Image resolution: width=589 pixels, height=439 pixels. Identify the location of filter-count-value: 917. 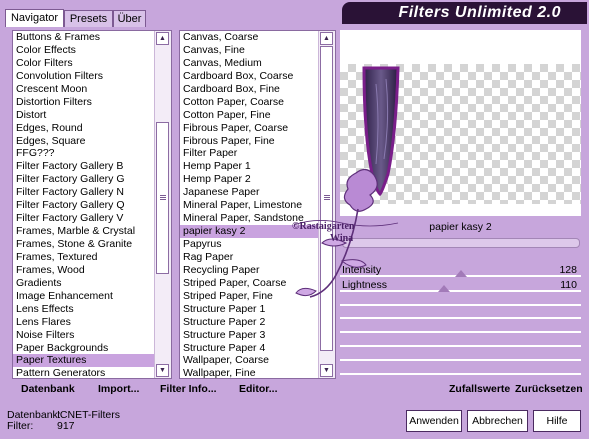
(66, 426).